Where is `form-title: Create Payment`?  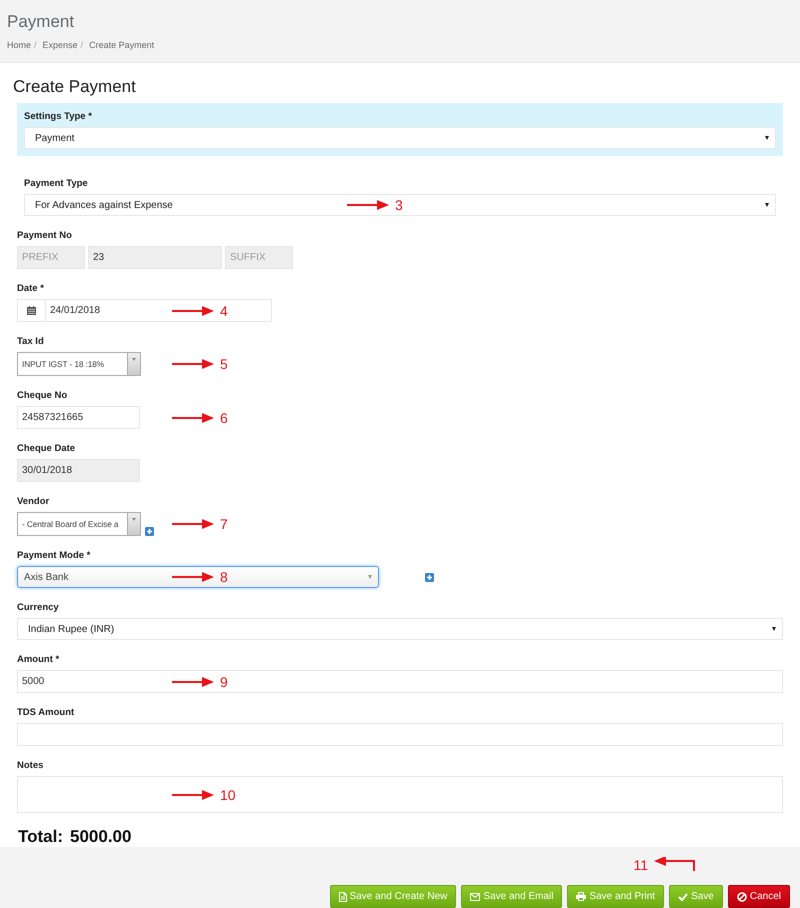
form-title: Create Payment is located at coordinates (75, 87).